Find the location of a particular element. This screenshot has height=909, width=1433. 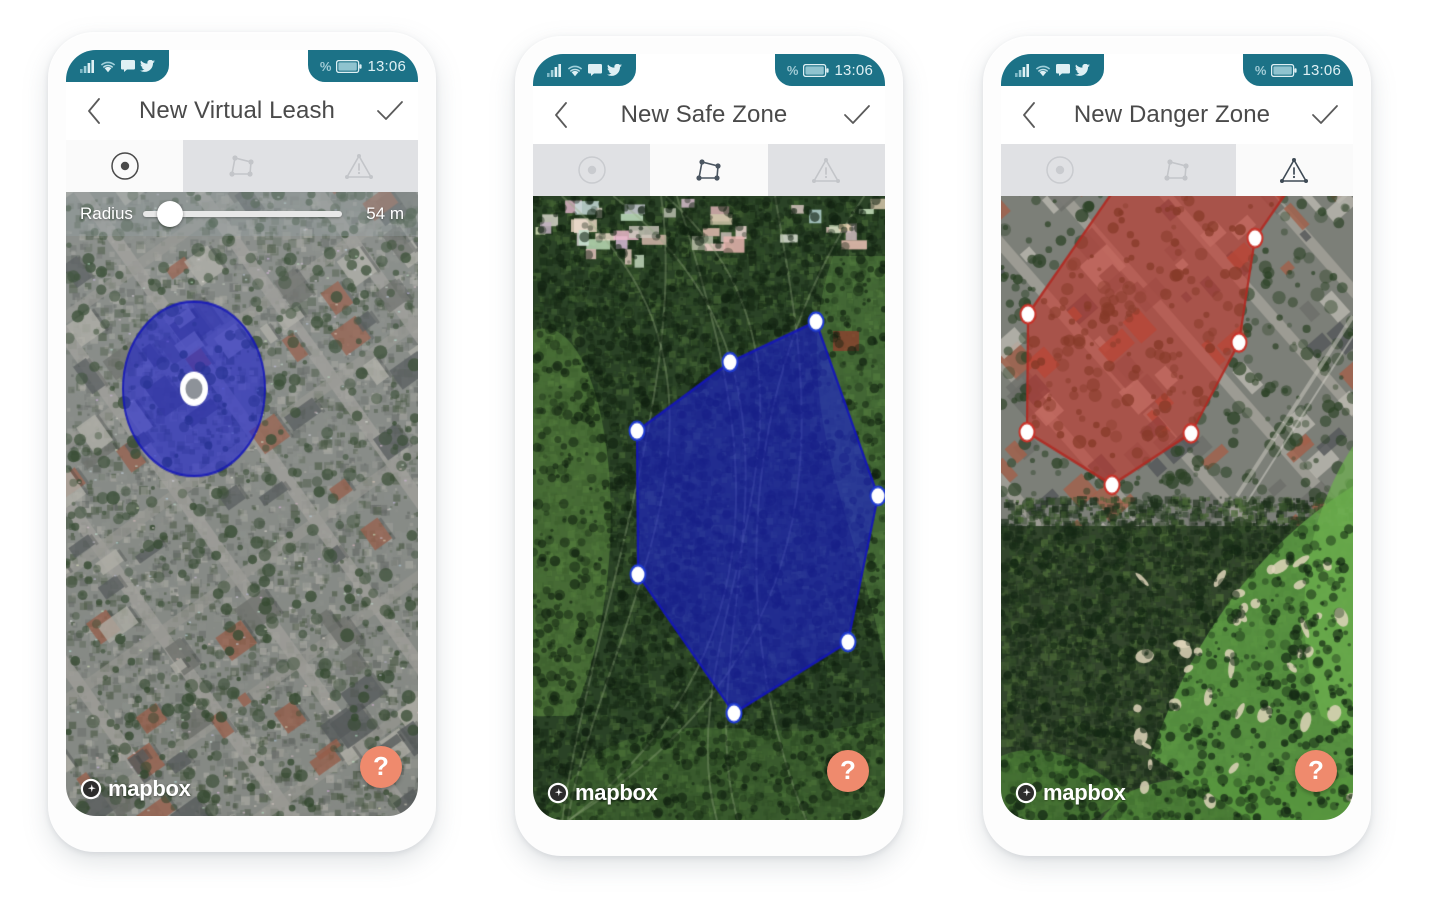

radius-value: 54 m is located at coordinates (385, 213).